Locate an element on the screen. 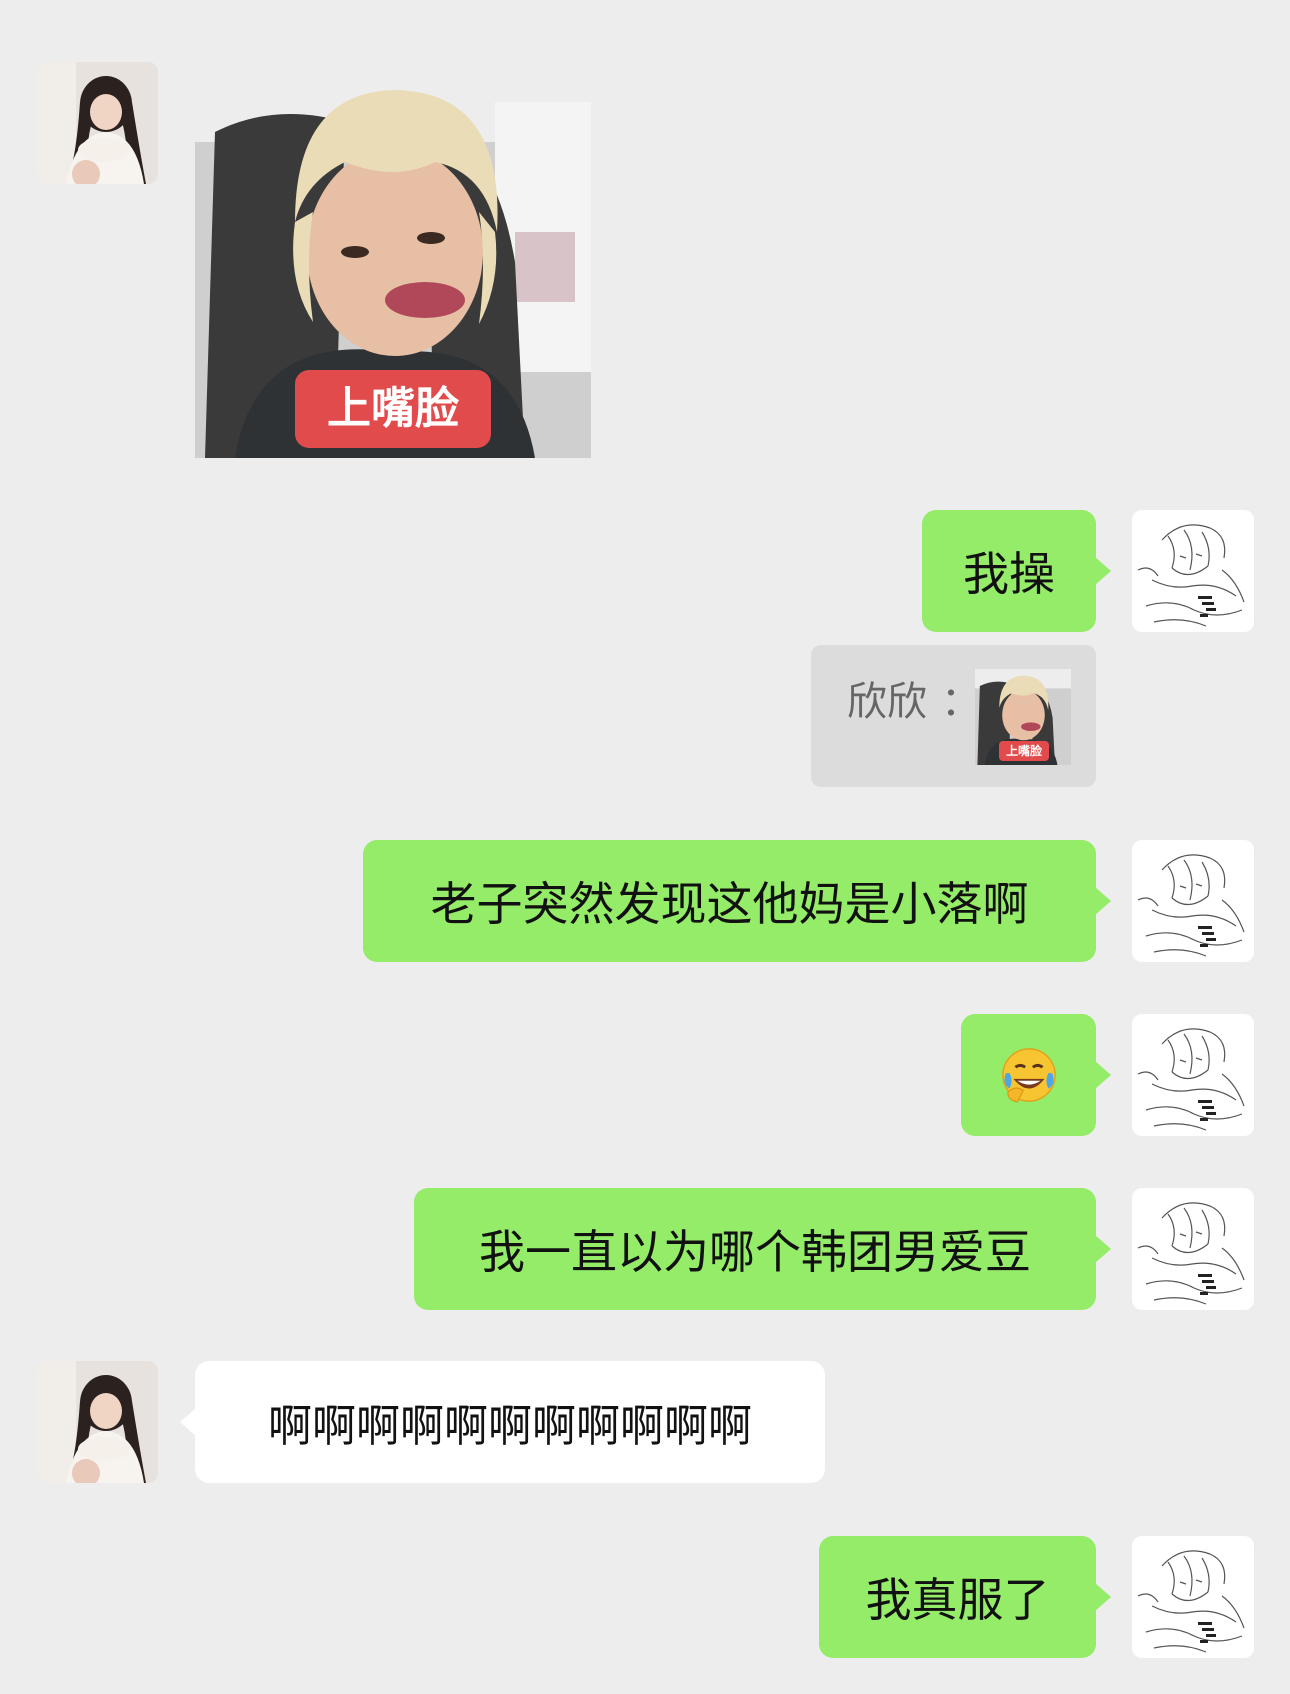 The height and width of the screenshot is (1694, 1290). message-text: 我操 is located at coordinates (1009, 574).